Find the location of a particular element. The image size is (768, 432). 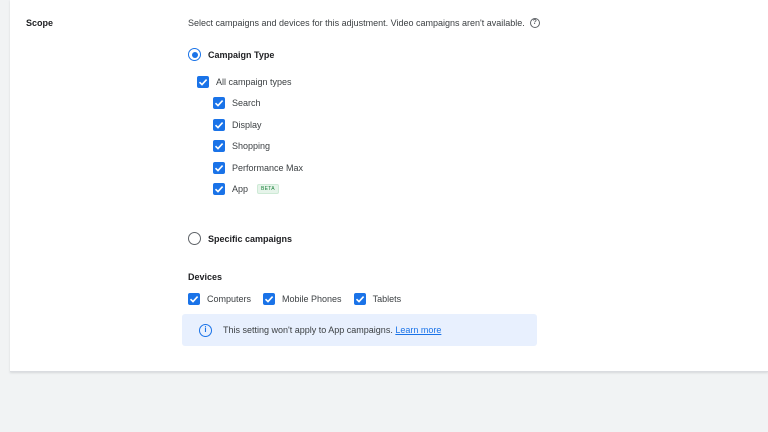

campaign-type-radio-option: Campaign Type is located at coordinates (231, 54).